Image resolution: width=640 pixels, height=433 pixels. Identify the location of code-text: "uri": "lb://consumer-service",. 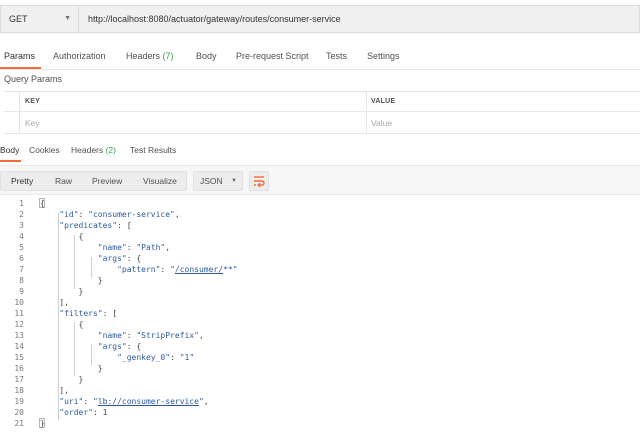
(124, 401).